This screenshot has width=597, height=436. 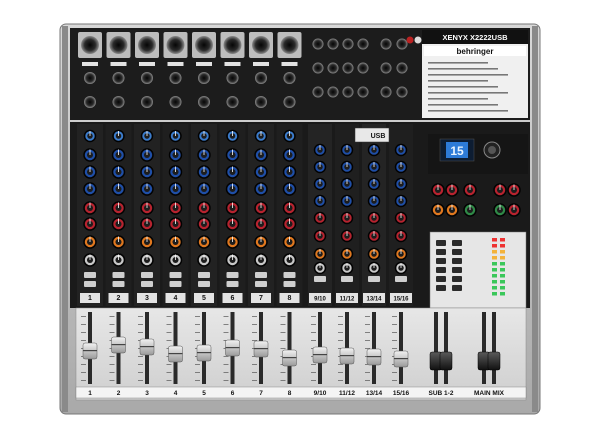 What do you see at coordinates (418, 40) in the screenshot?
I see `rca-white-jack` at bounding box center [418, 40].